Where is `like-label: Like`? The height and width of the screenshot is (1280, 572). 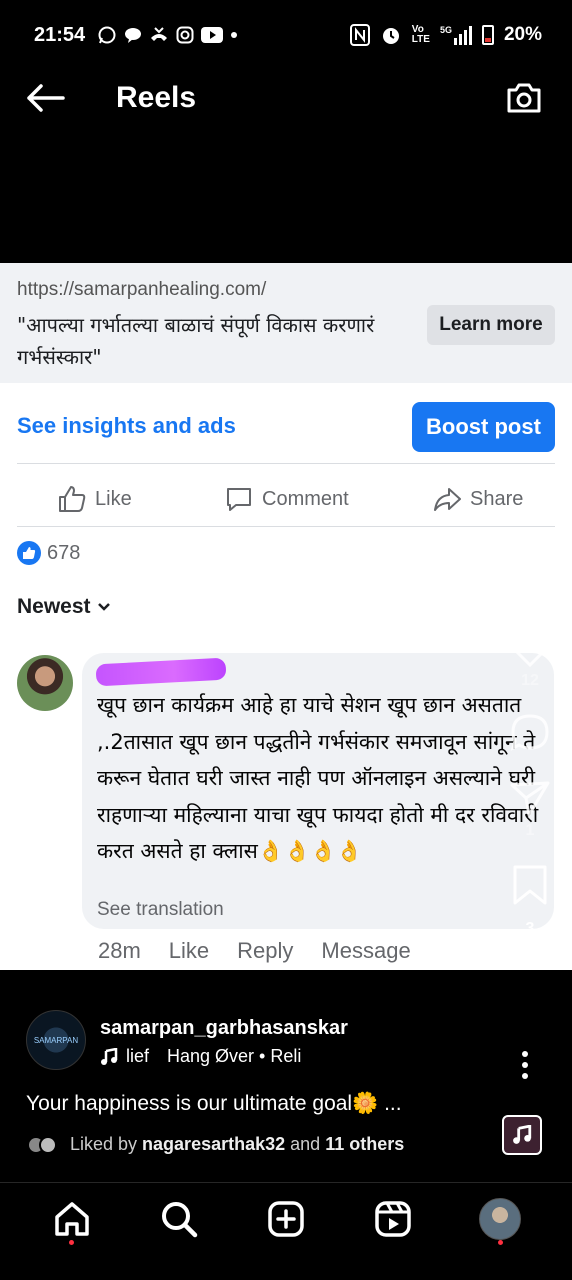
like-label: Like is located at coordinates (113, 498).